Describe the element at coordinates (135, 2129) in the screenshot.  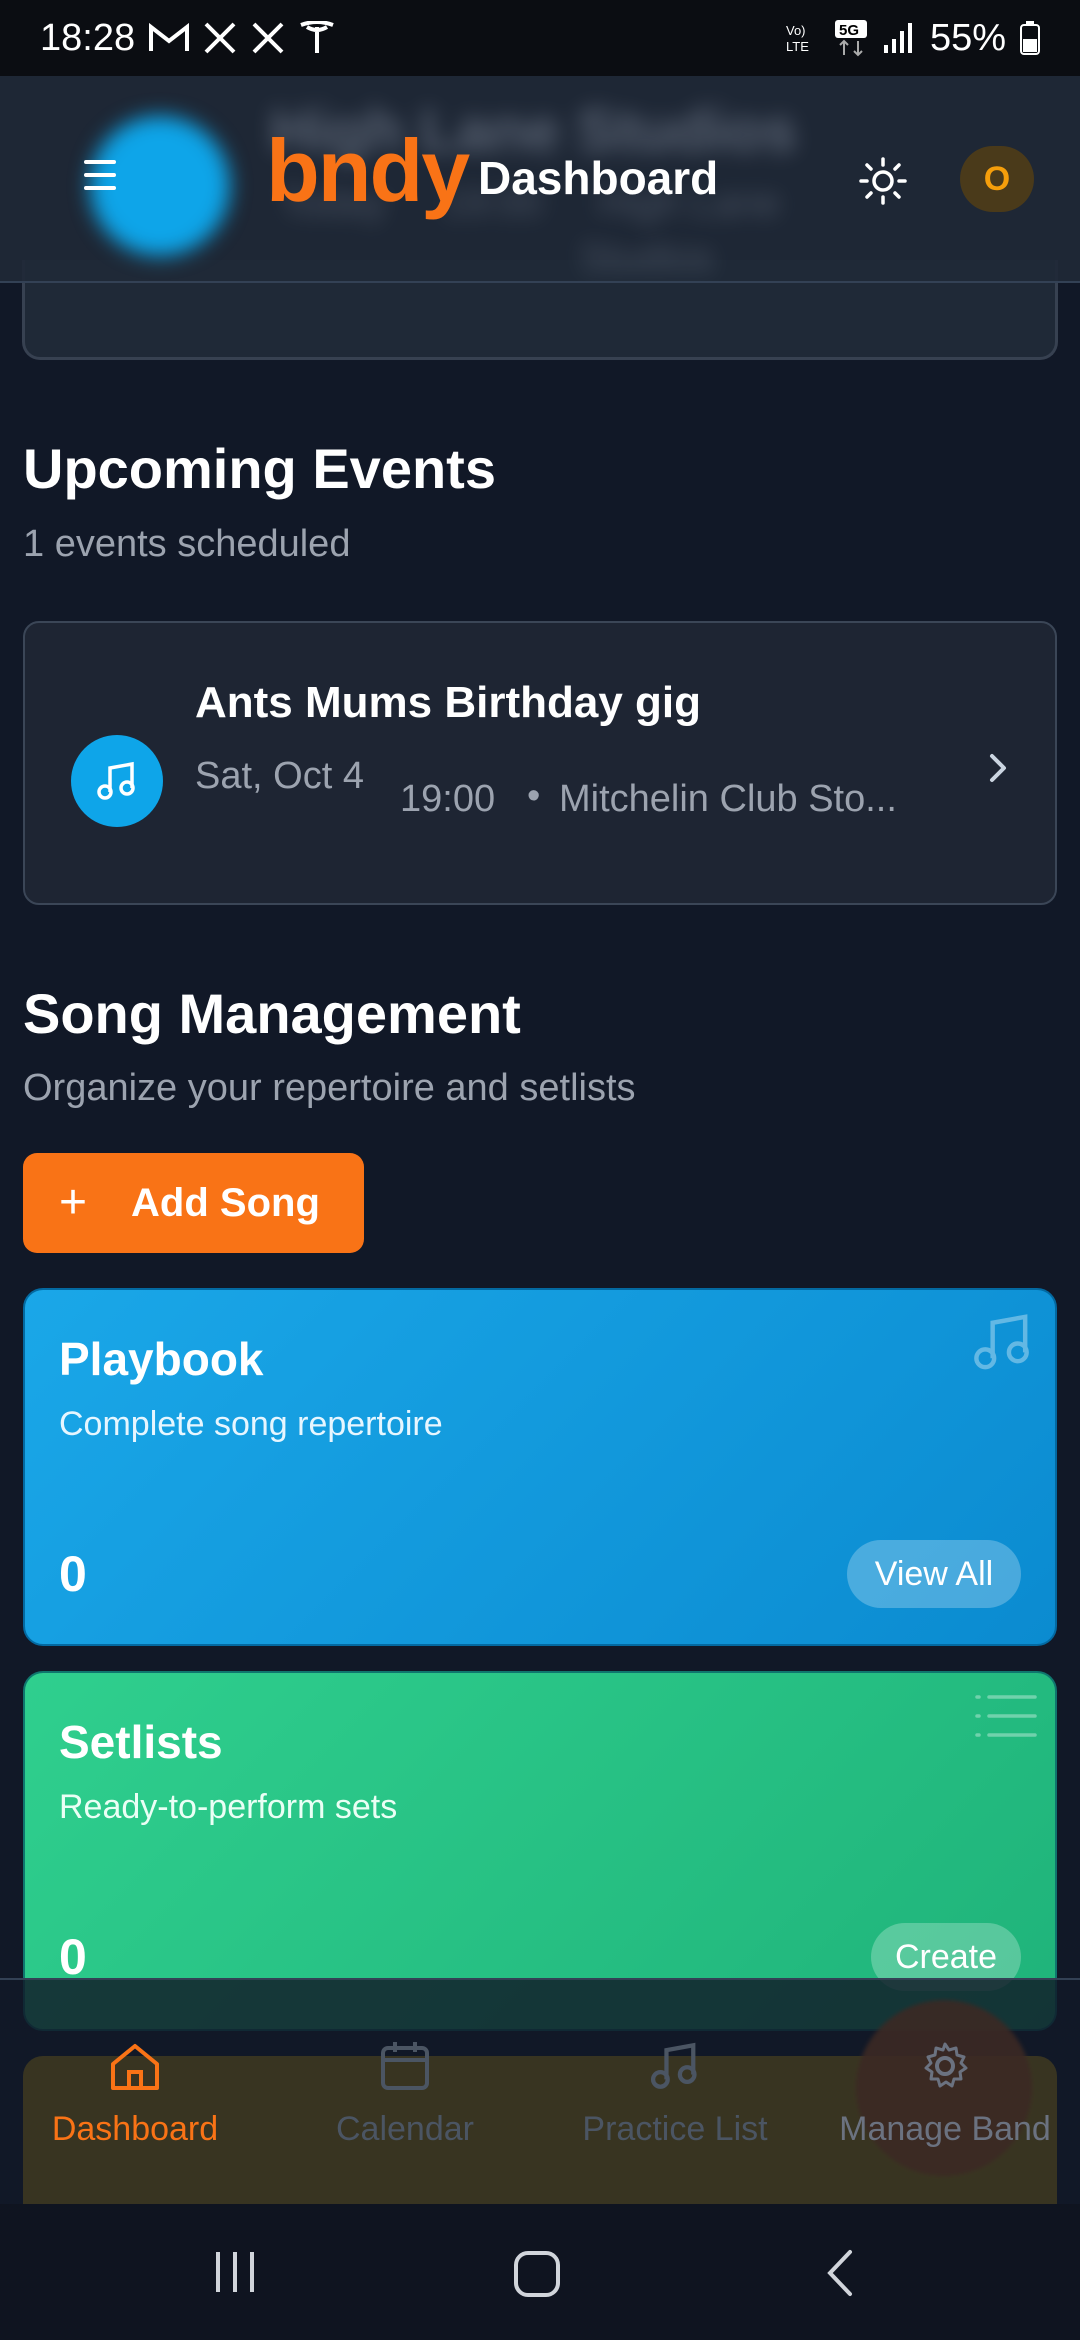
I see `nav-dashboard-label: Dashboard` at that location.